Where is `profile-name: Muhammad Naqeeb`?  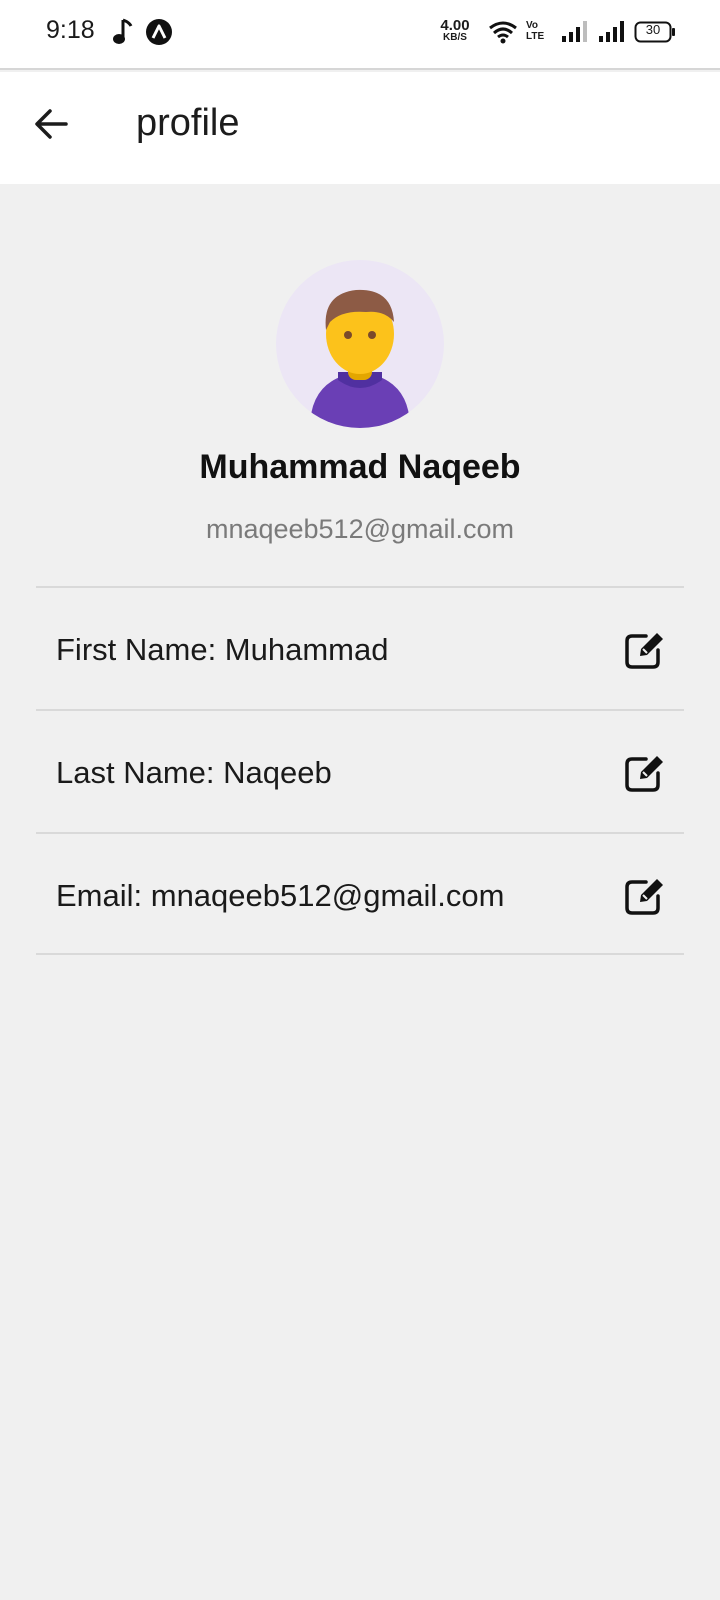
profile-name: Muhammad Naqeeb is located at coordinates (360, 467).